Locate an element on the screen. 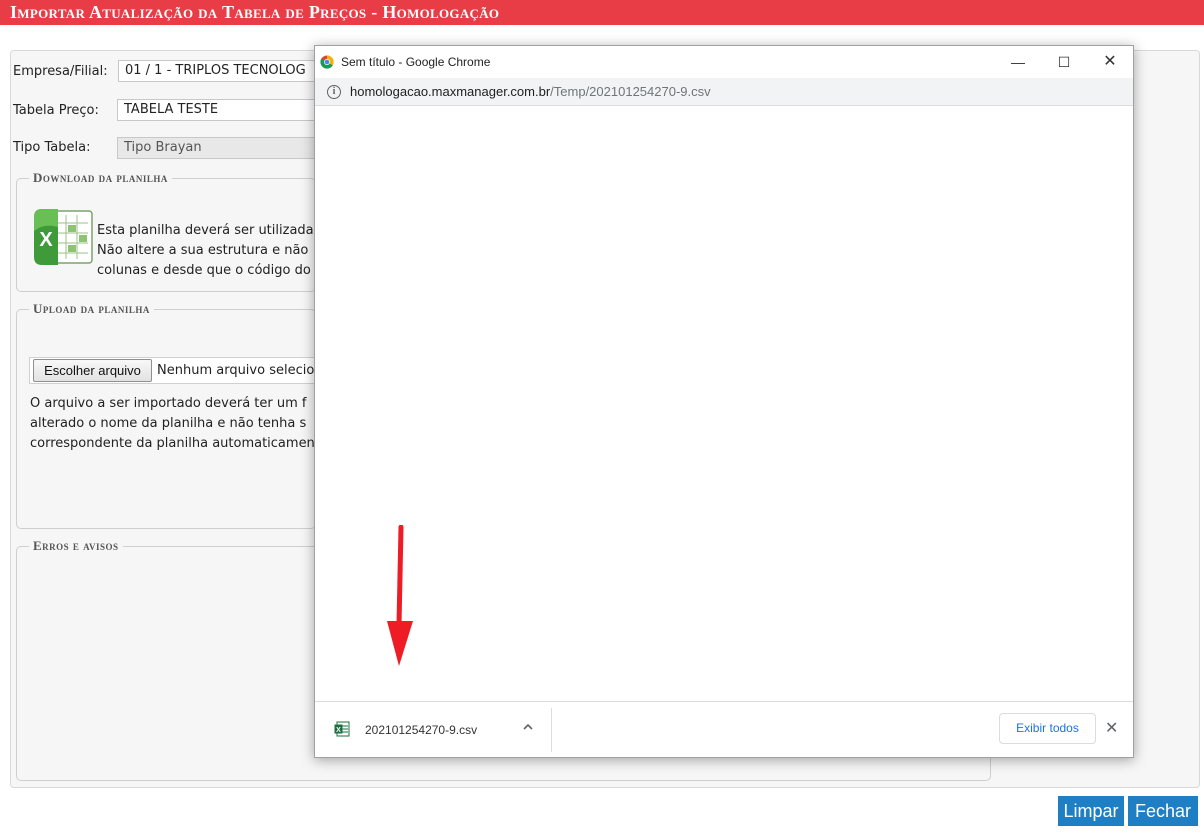  maximize-icon: ☐ is located at coordinates (1064, 62).